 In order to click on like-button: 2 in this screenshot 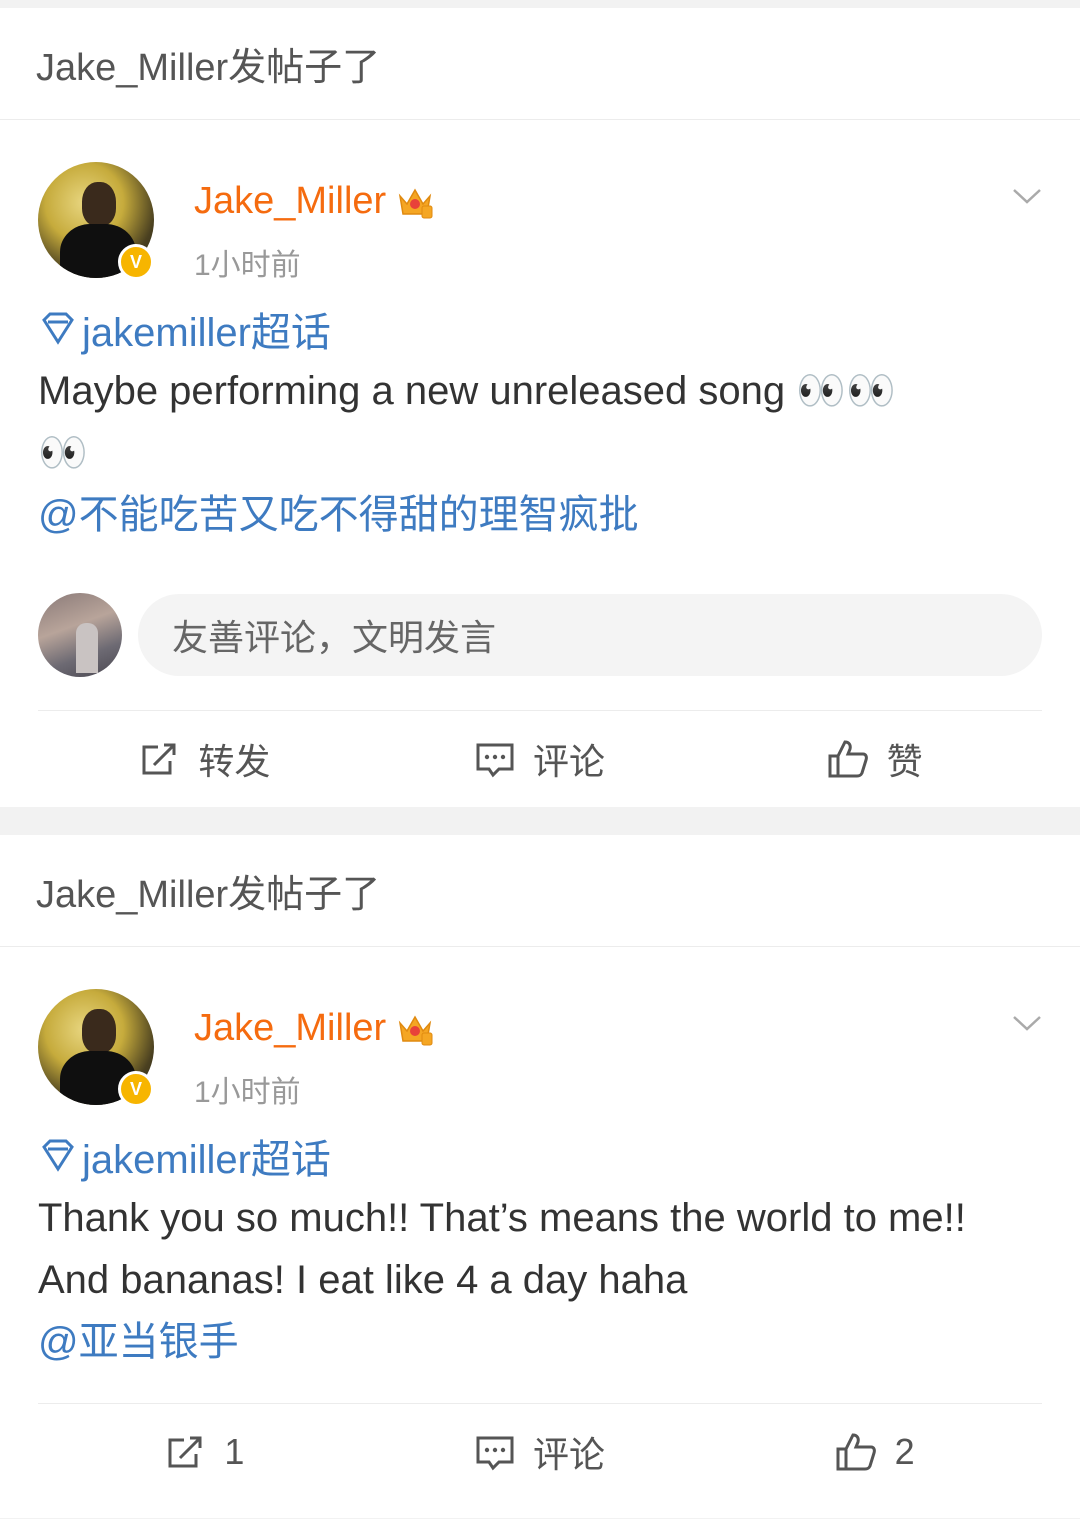, I will do `click(874, 1452)`.